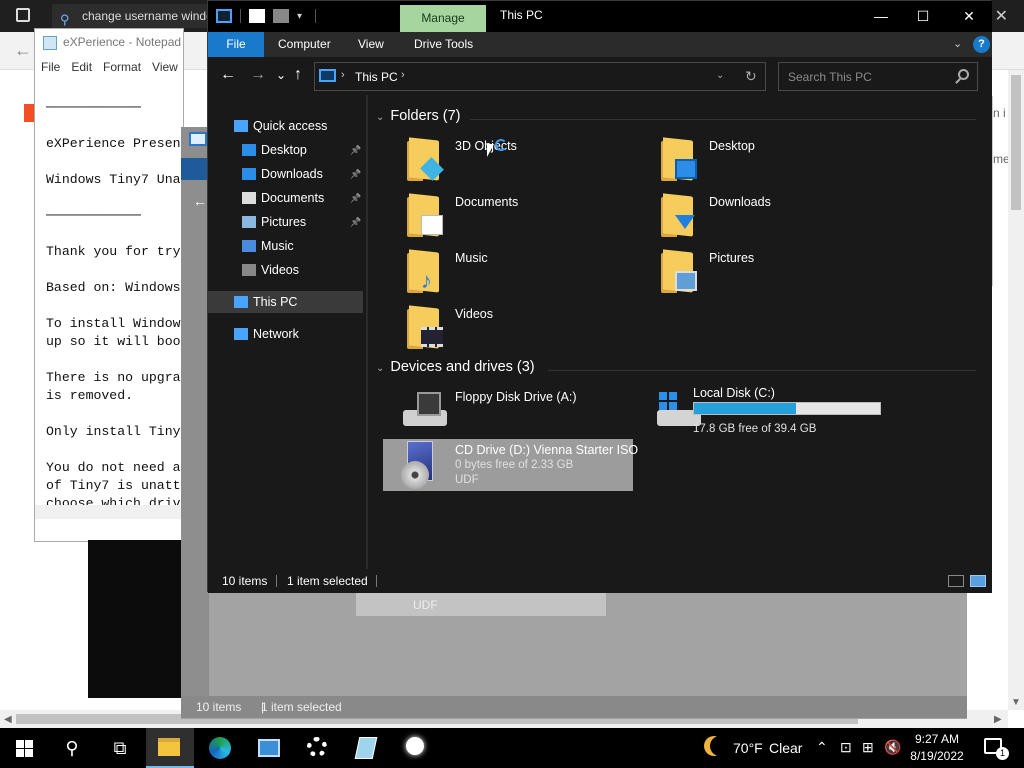 This screenshot has width=1024, height=768. What do you see at coordinates (937, 748) in the screenshot?
I see `clock: 9:27 AM 8/19/2022` at bounding box center [937, 748].